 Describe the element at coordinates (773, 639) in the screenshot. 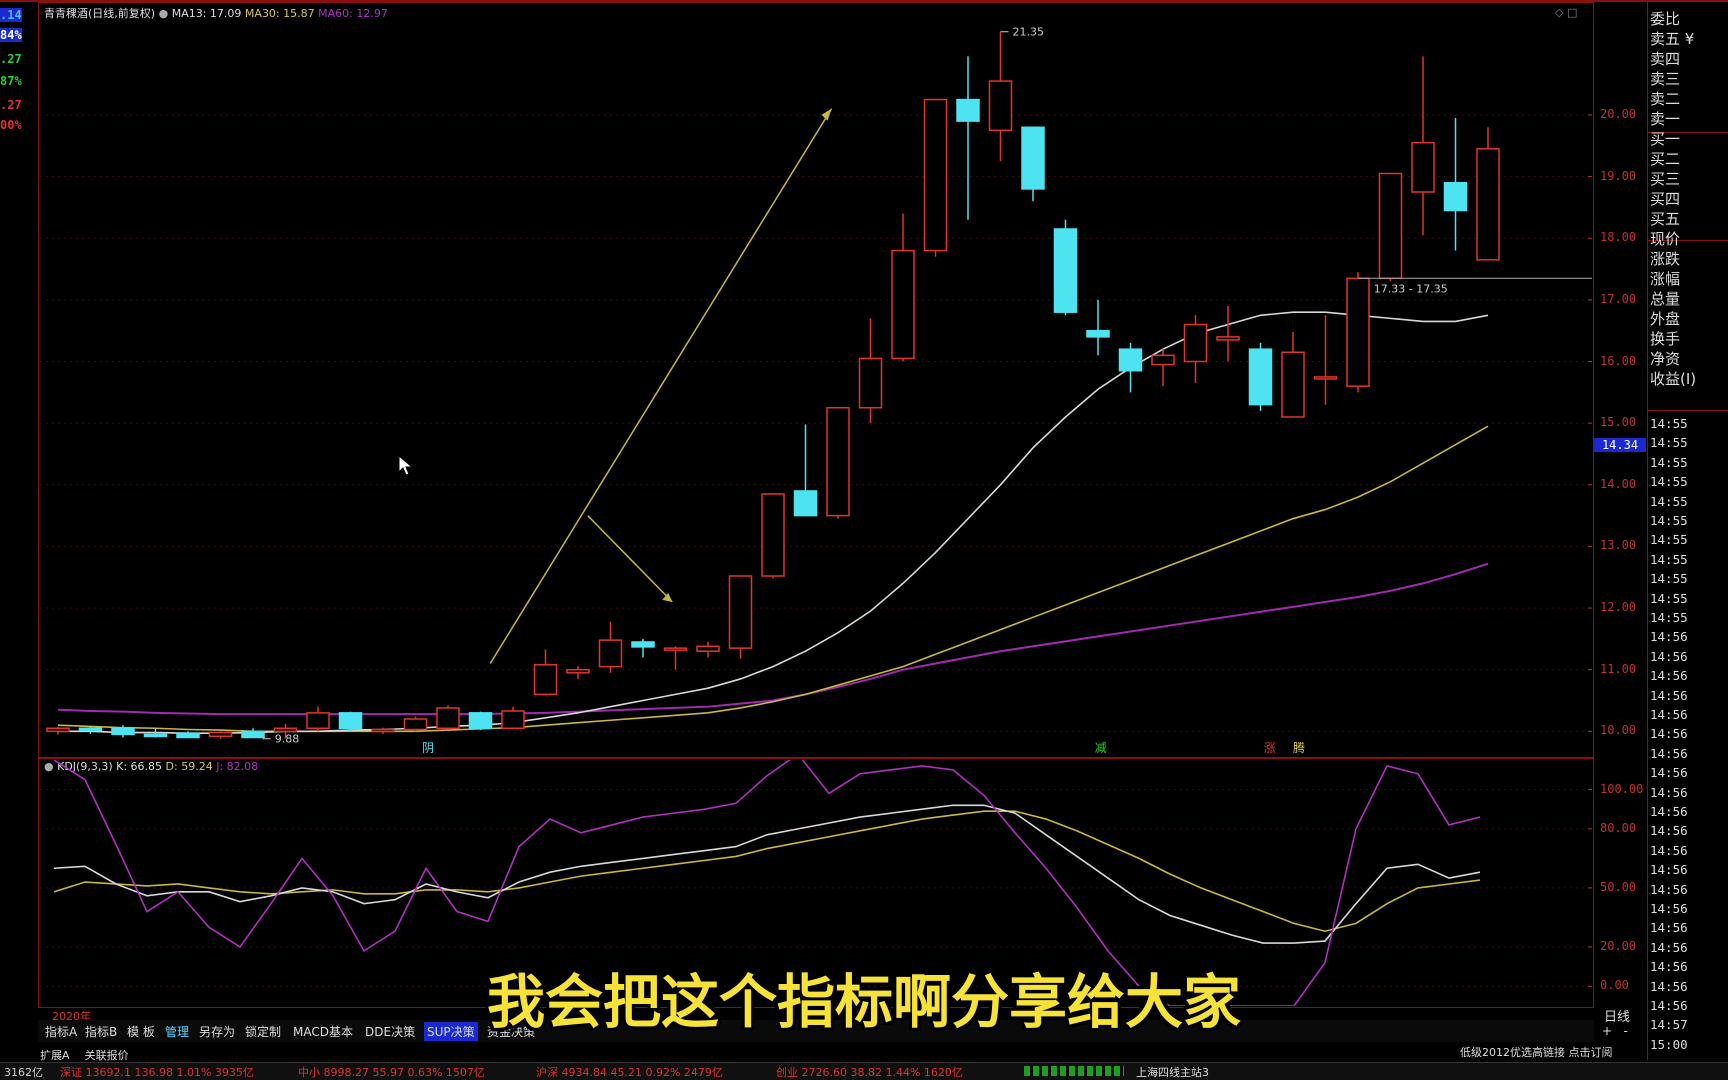

I see `ma60-line` at that location.